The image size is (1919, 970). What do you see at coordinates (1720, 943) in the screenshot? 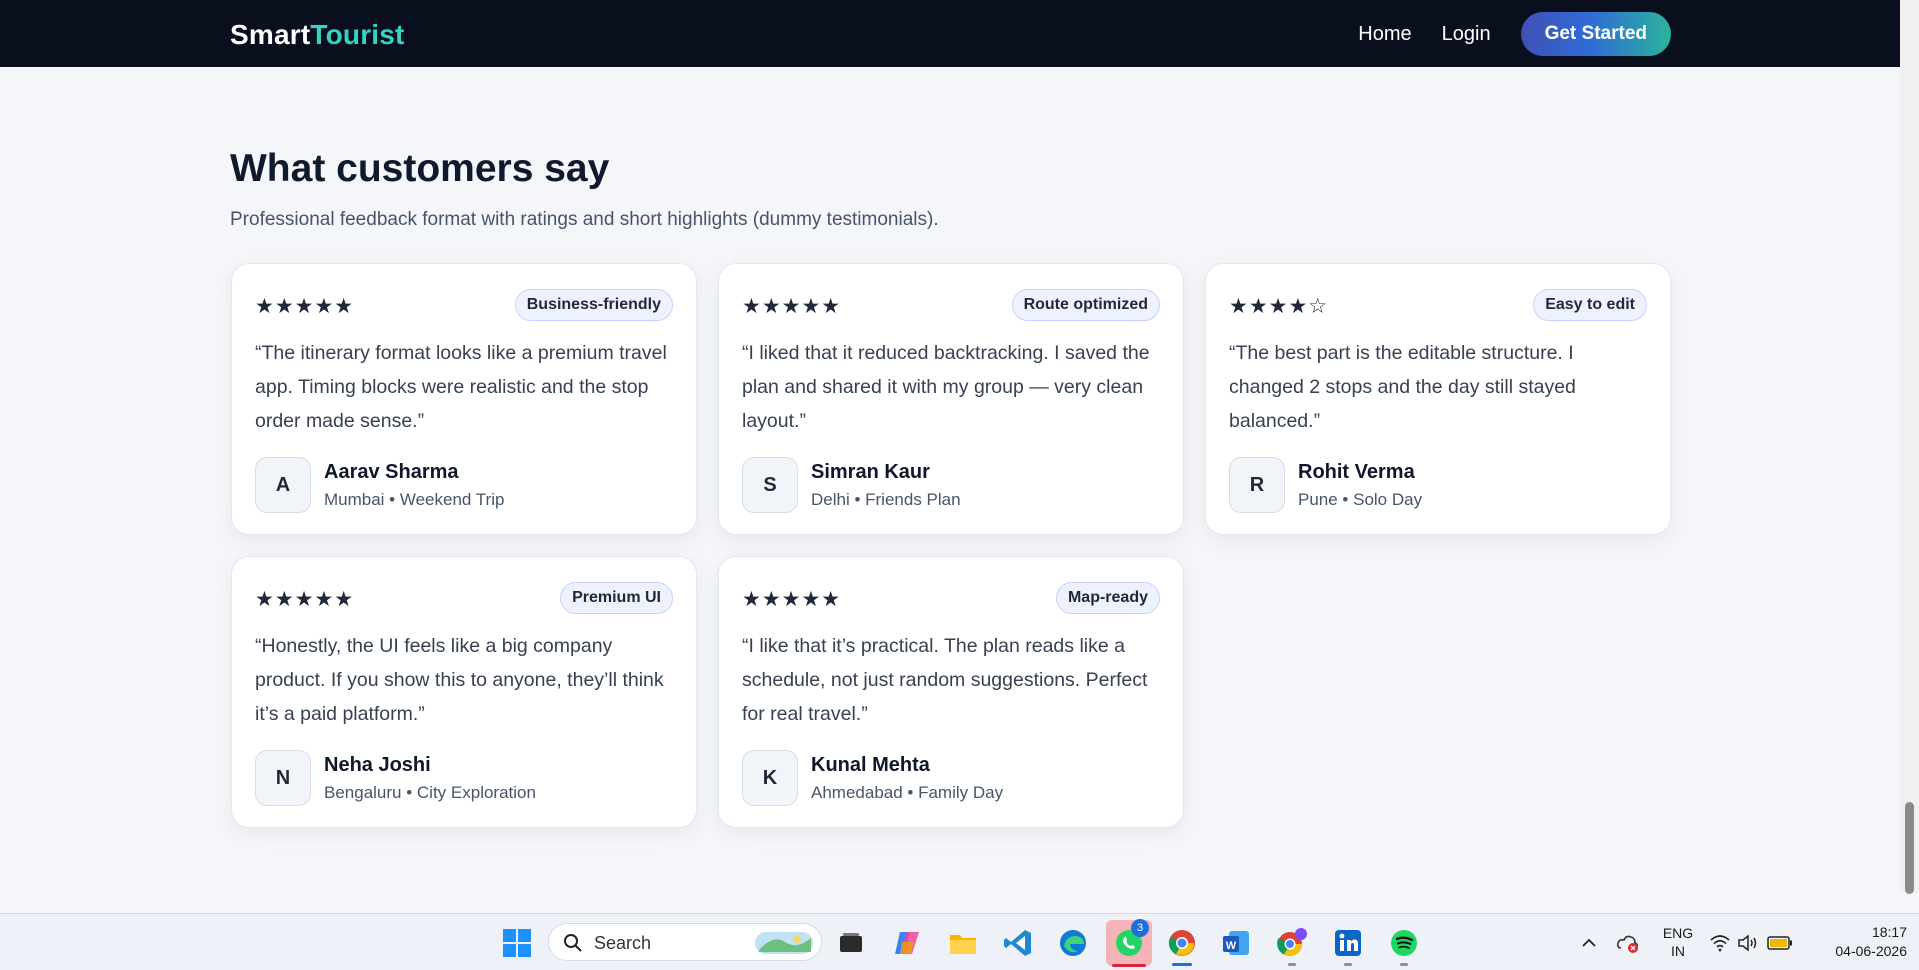
I see `wifi-icon` at bounding box center [1720, 943].